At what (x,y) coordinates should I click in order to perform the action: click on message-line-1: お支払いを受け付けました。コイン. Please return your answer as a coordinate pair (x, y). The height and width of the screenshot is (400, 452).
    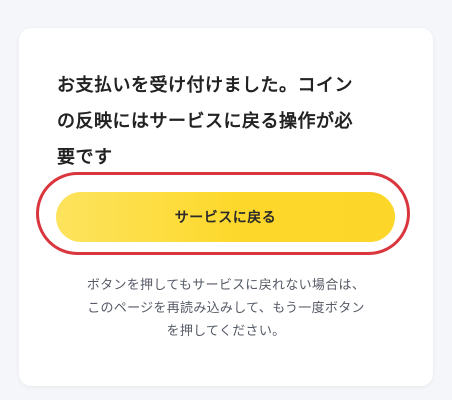
    Looking at the image, I should click on (205, 85).